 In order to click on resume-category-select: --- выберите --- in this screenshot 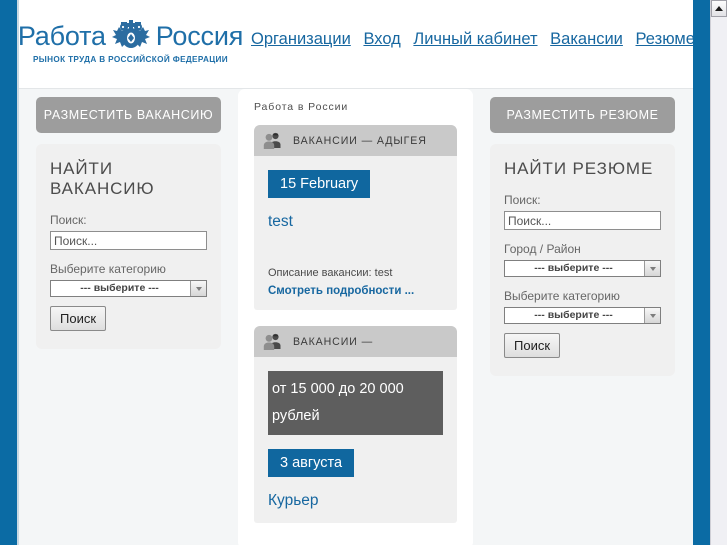, I will do `click(582, 315)`.